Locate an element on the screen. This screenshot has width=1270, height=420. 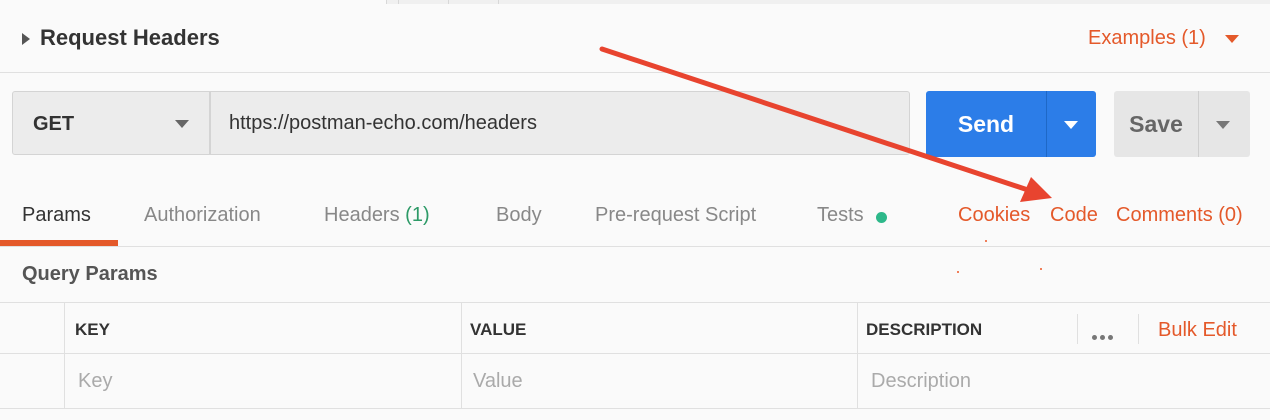
save-label: Save is located at coordinates (1156, 124).